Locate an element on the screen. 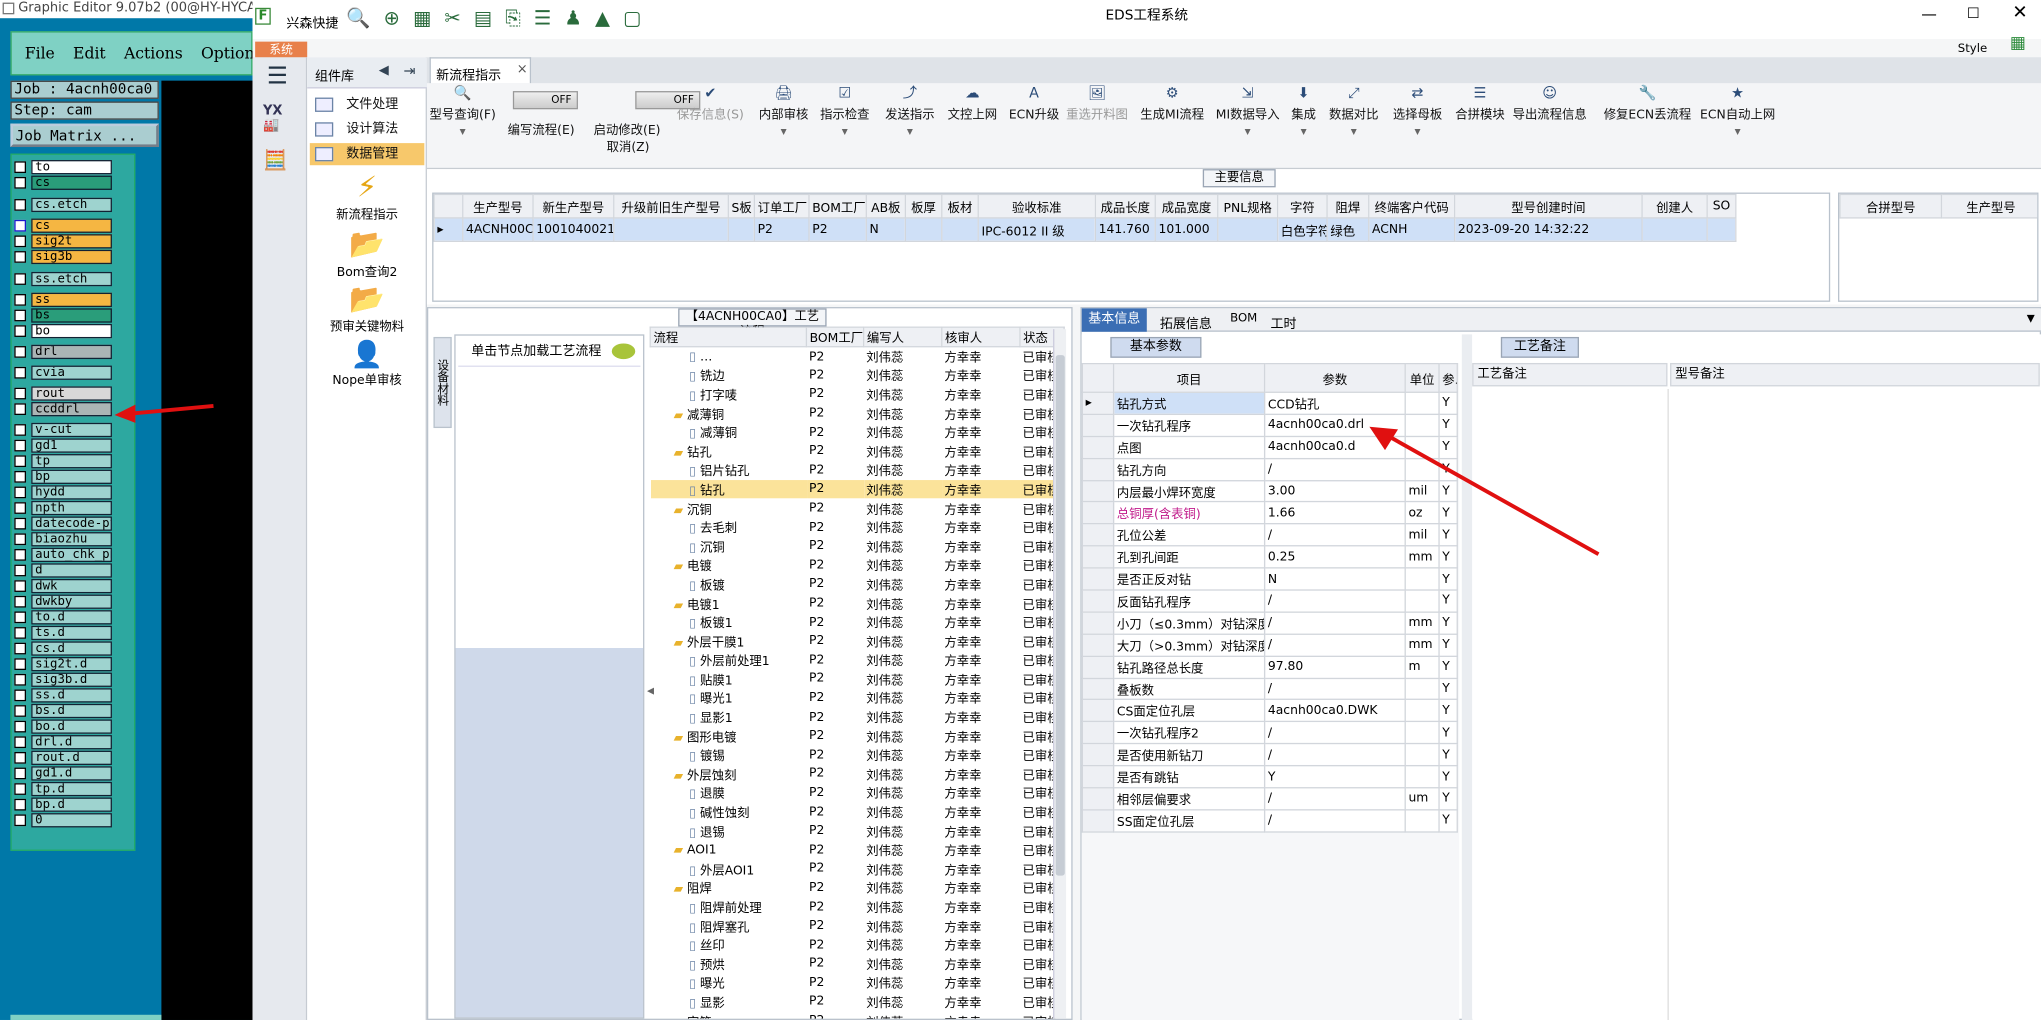 Image resolution: width=2041 pixels, height=1020 pixels. tree-row: ▯ 预烘 P2 刘伟蕊 方幸幸 已审核 is located at coordinates (857, 963).